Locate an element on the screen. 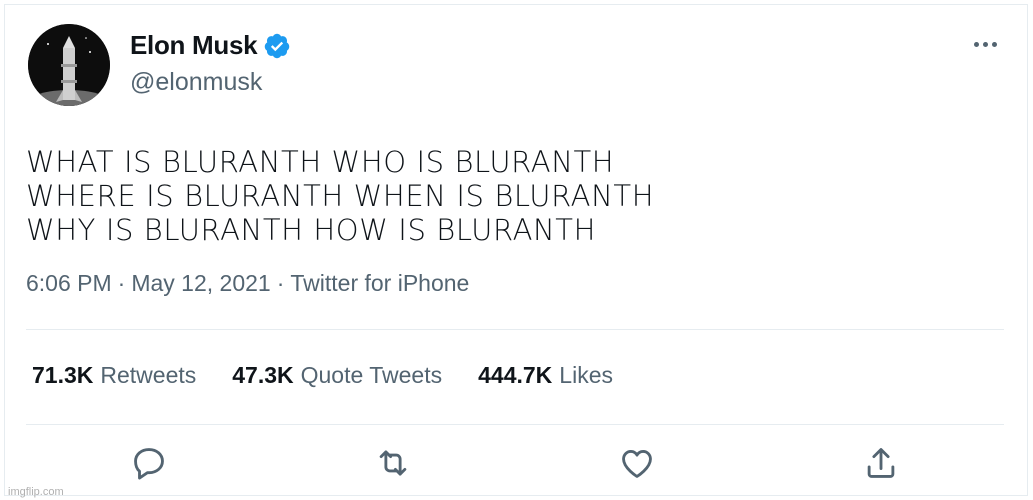  tweet-actions is located at coordinates (516, 464).